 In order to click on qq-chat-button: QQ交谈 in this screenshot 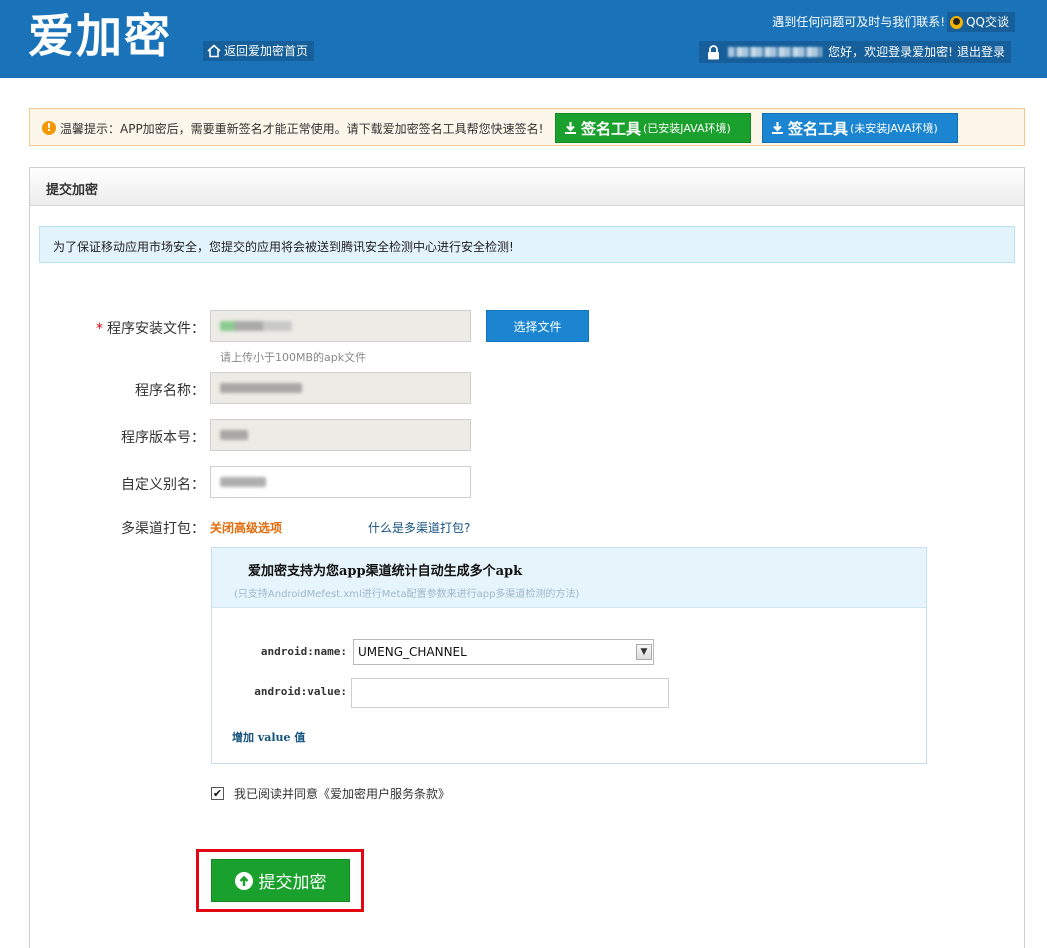, I will do `click(981, 22)`.